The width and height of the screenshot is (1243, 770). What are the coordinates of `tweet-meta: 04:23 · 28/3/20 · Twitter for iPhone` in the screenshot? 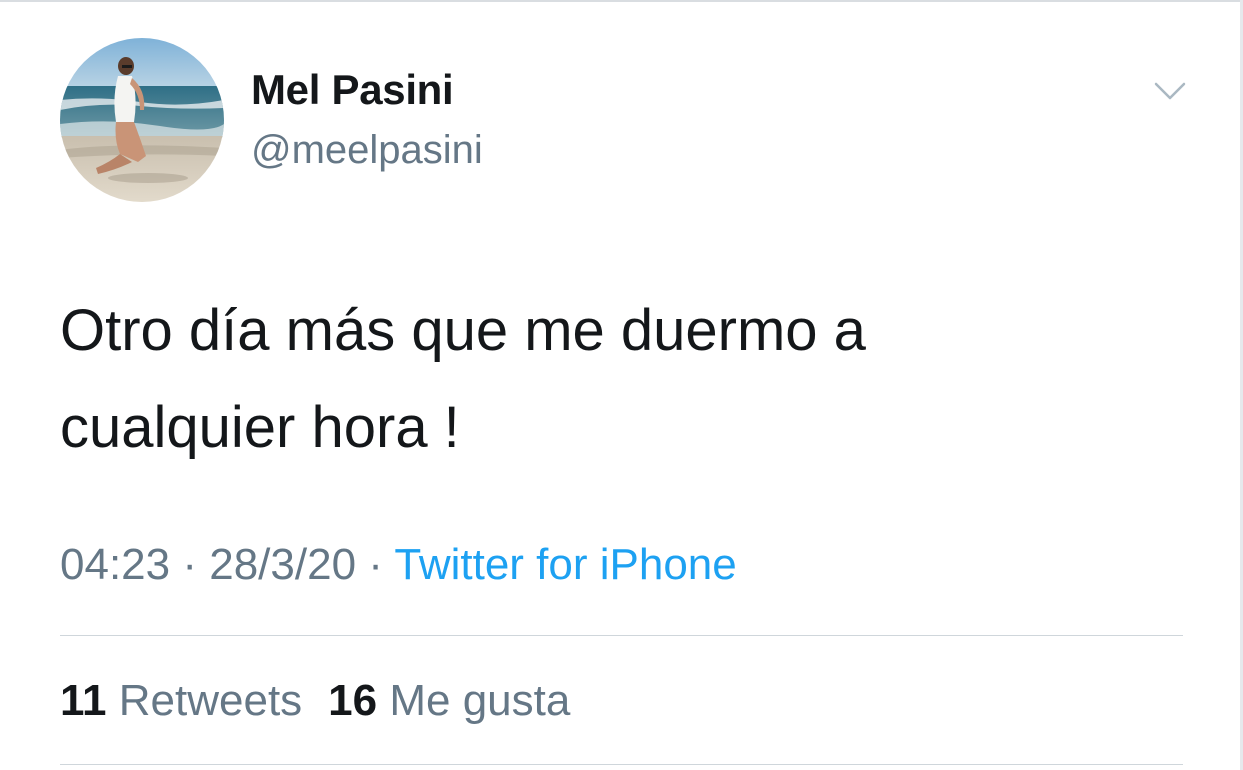 It's located at (398, 565).